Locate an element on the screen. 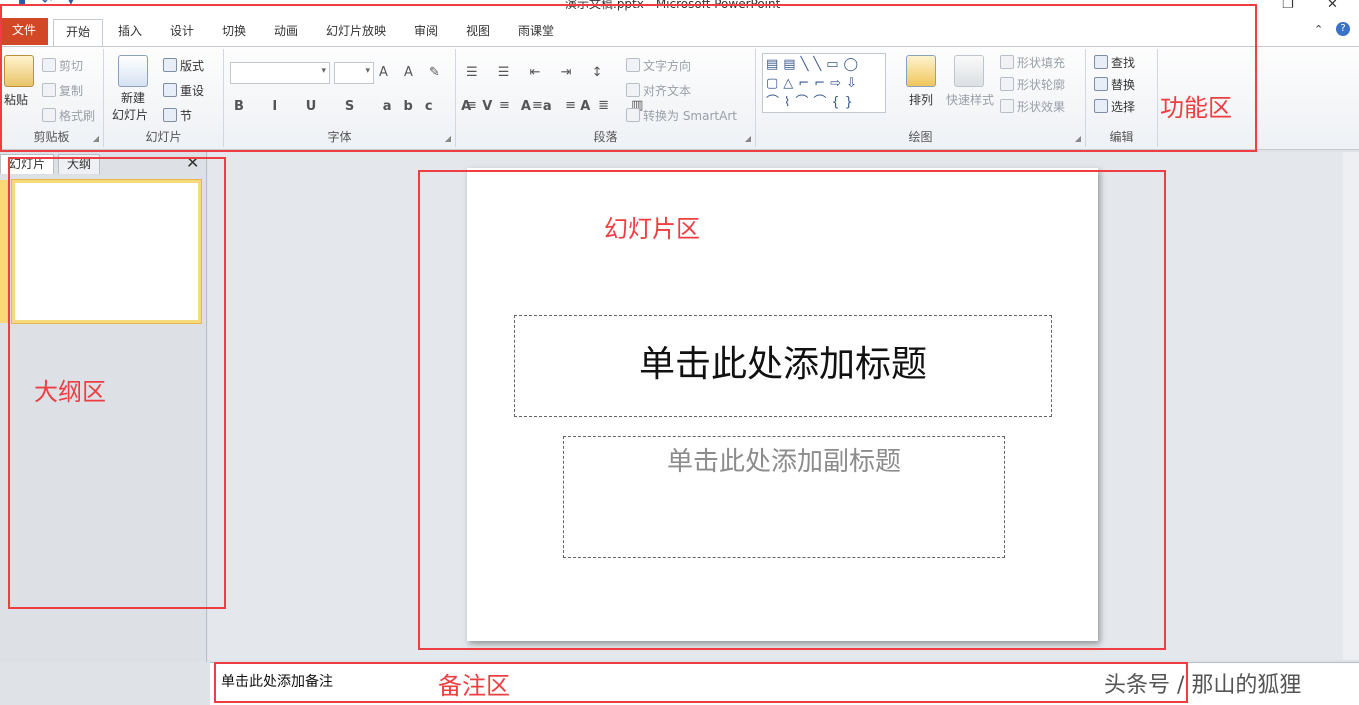 This screenshot has width=1359, height=705. outline-annotation-label: 大纲区 is located at coordinates (70, 392).